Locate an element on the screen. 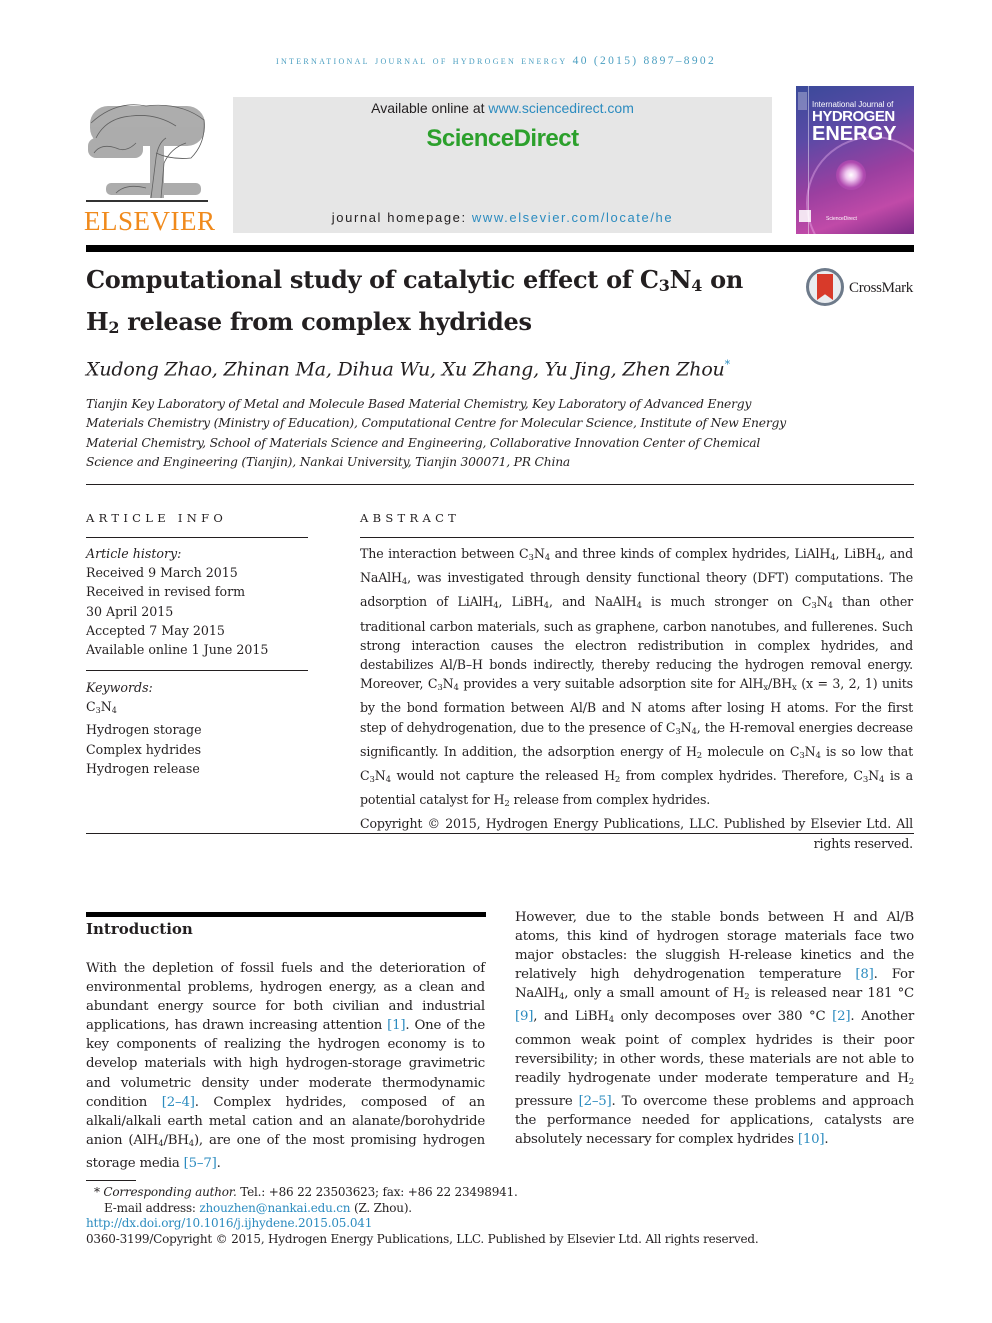 The height and width of the screenshot is (1323, 992). keyword: Hydrogen release is located at coordinates (143, 768).